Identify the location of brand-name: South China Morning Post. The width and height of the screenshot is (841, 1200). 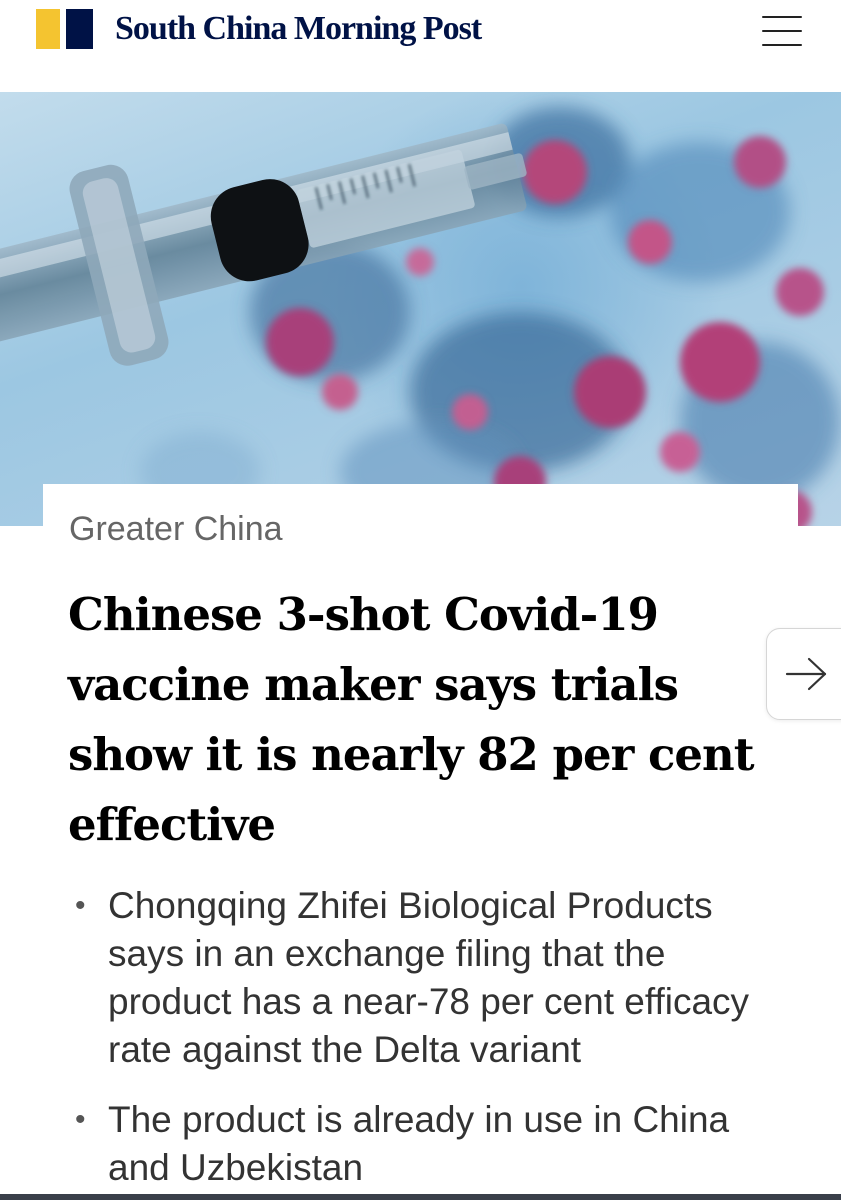
(298, 28).